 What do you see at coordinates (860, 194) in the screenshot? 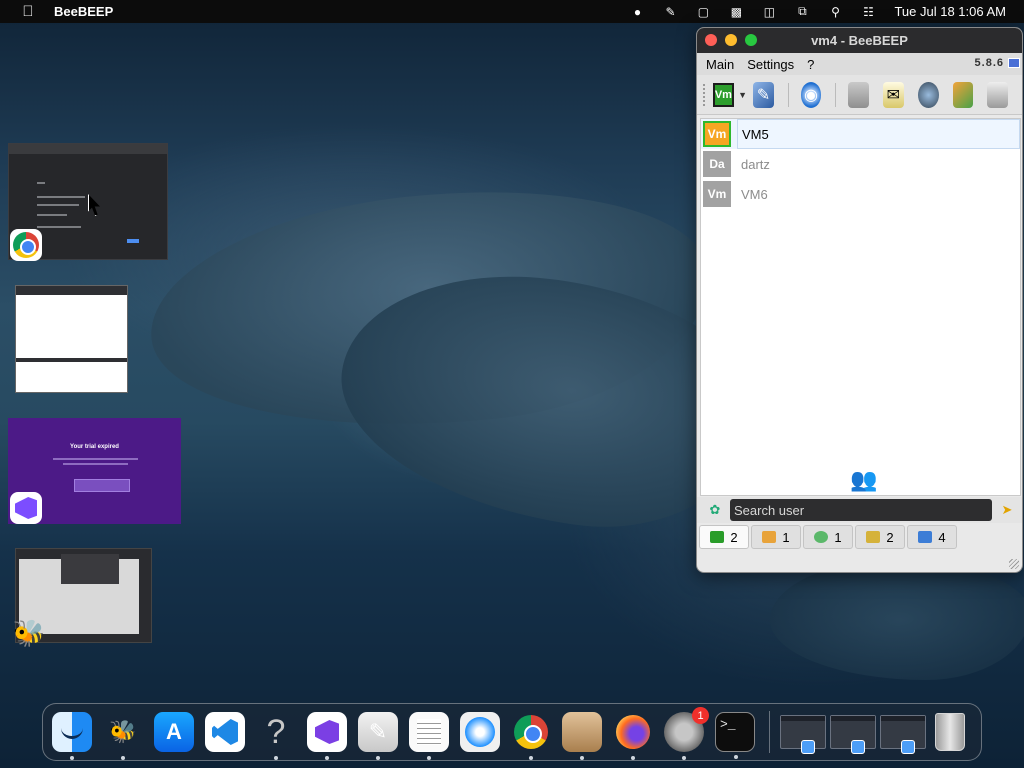
I see `user-item: Vm VM6` at bounding box center [860, 194].